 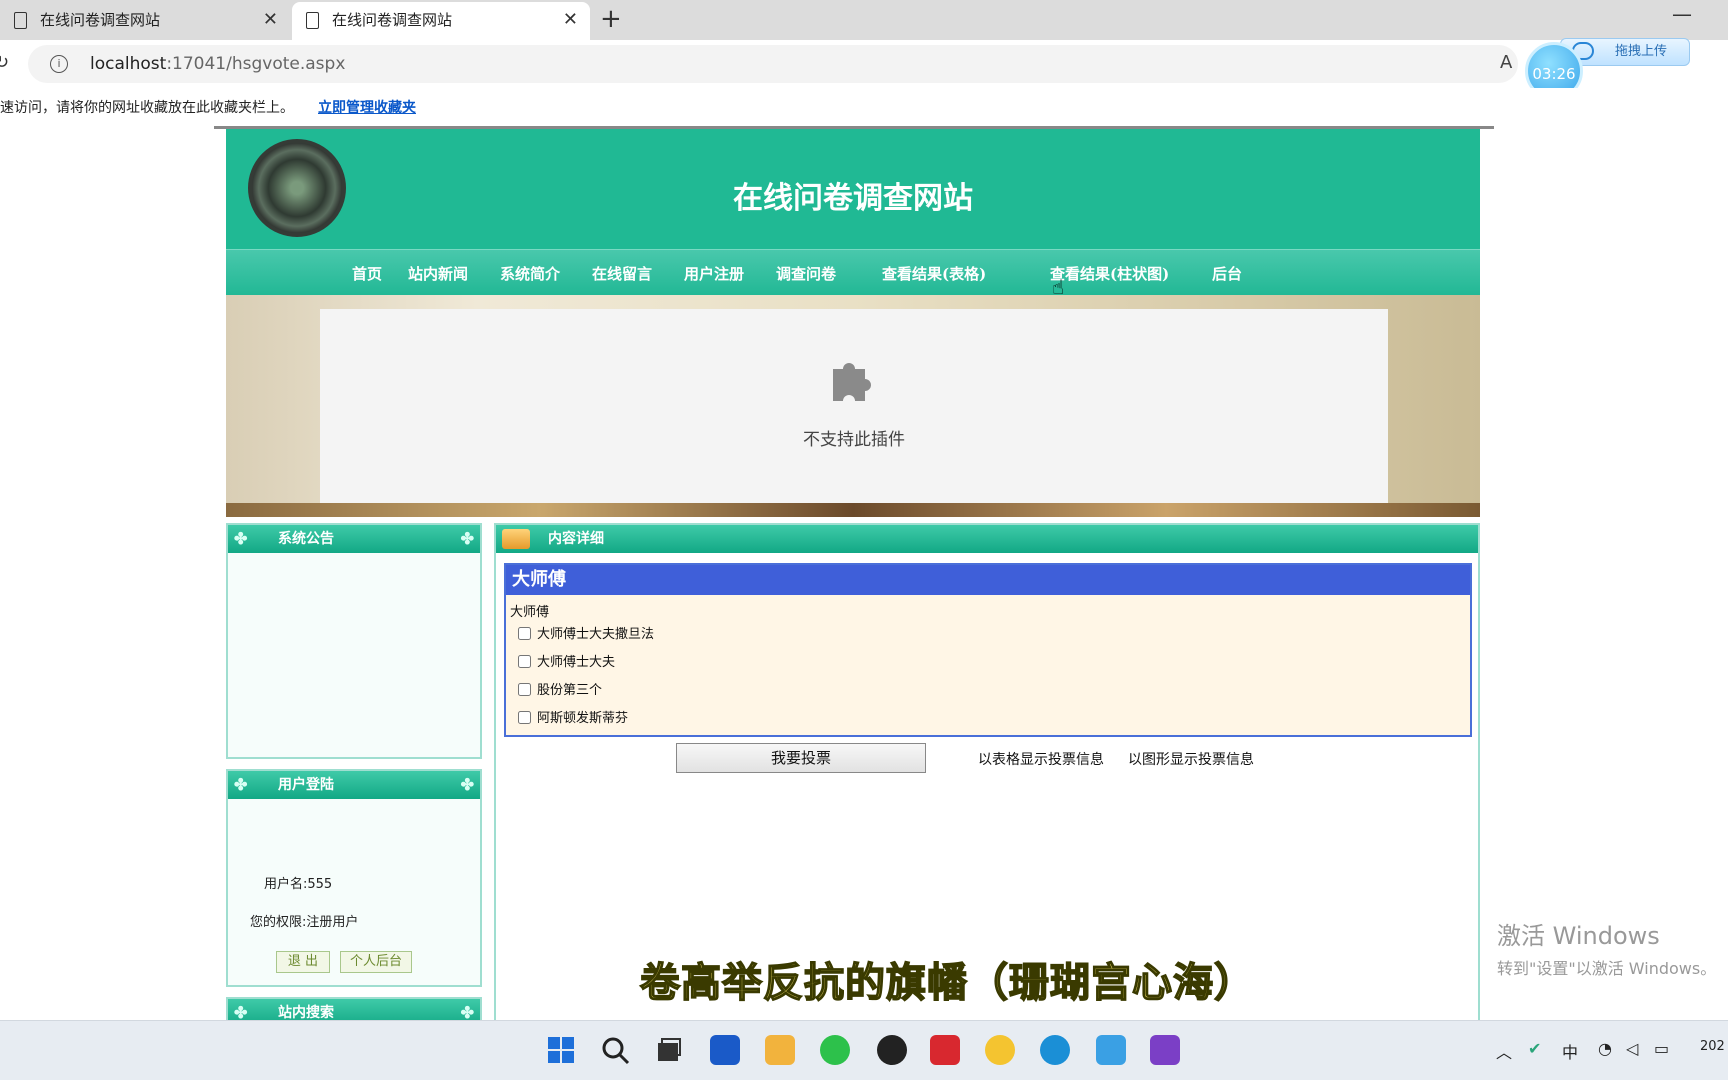 What do you see at coordinates (530, 273) in the screenshot?
I see `nav-about: 系统简介` at bounding box center [530, 273].